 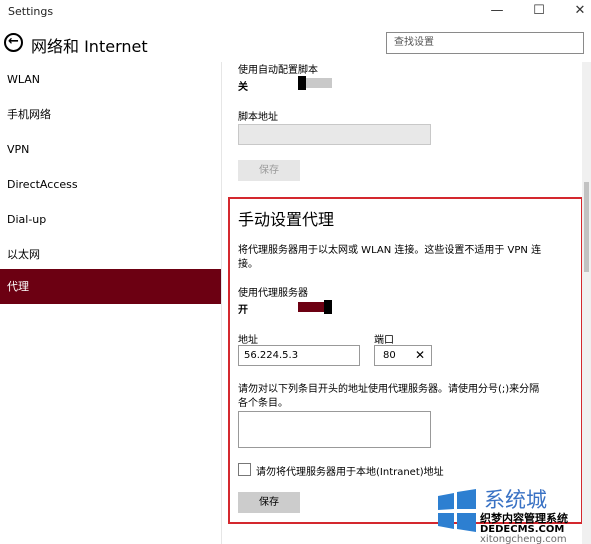 What do you see at coordinates (31, 11) in the screenshot?
I see `window-title: Settings` at bounding box center [31, 11].